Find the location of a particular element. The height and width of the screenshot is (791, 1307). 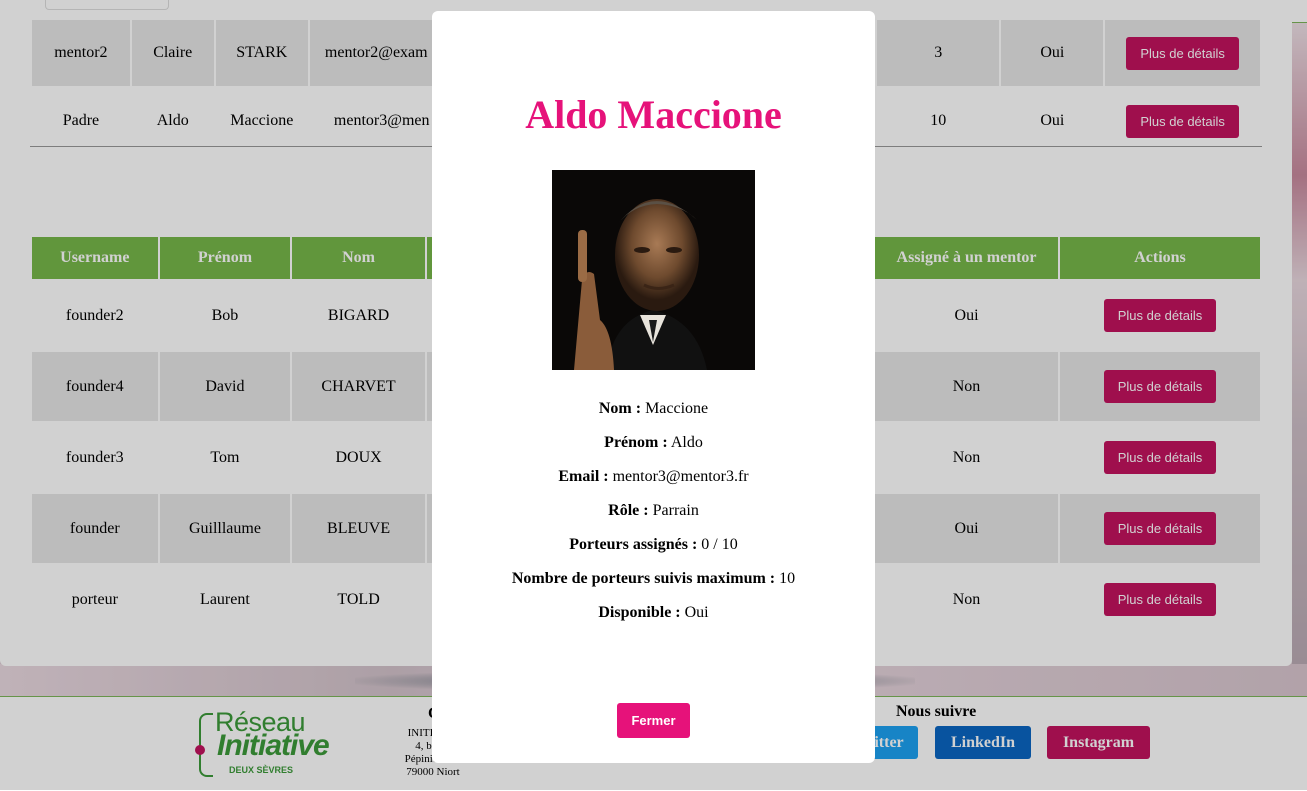

detail-prenom: Prénom : Aldo is located at coordinates (653, 450).